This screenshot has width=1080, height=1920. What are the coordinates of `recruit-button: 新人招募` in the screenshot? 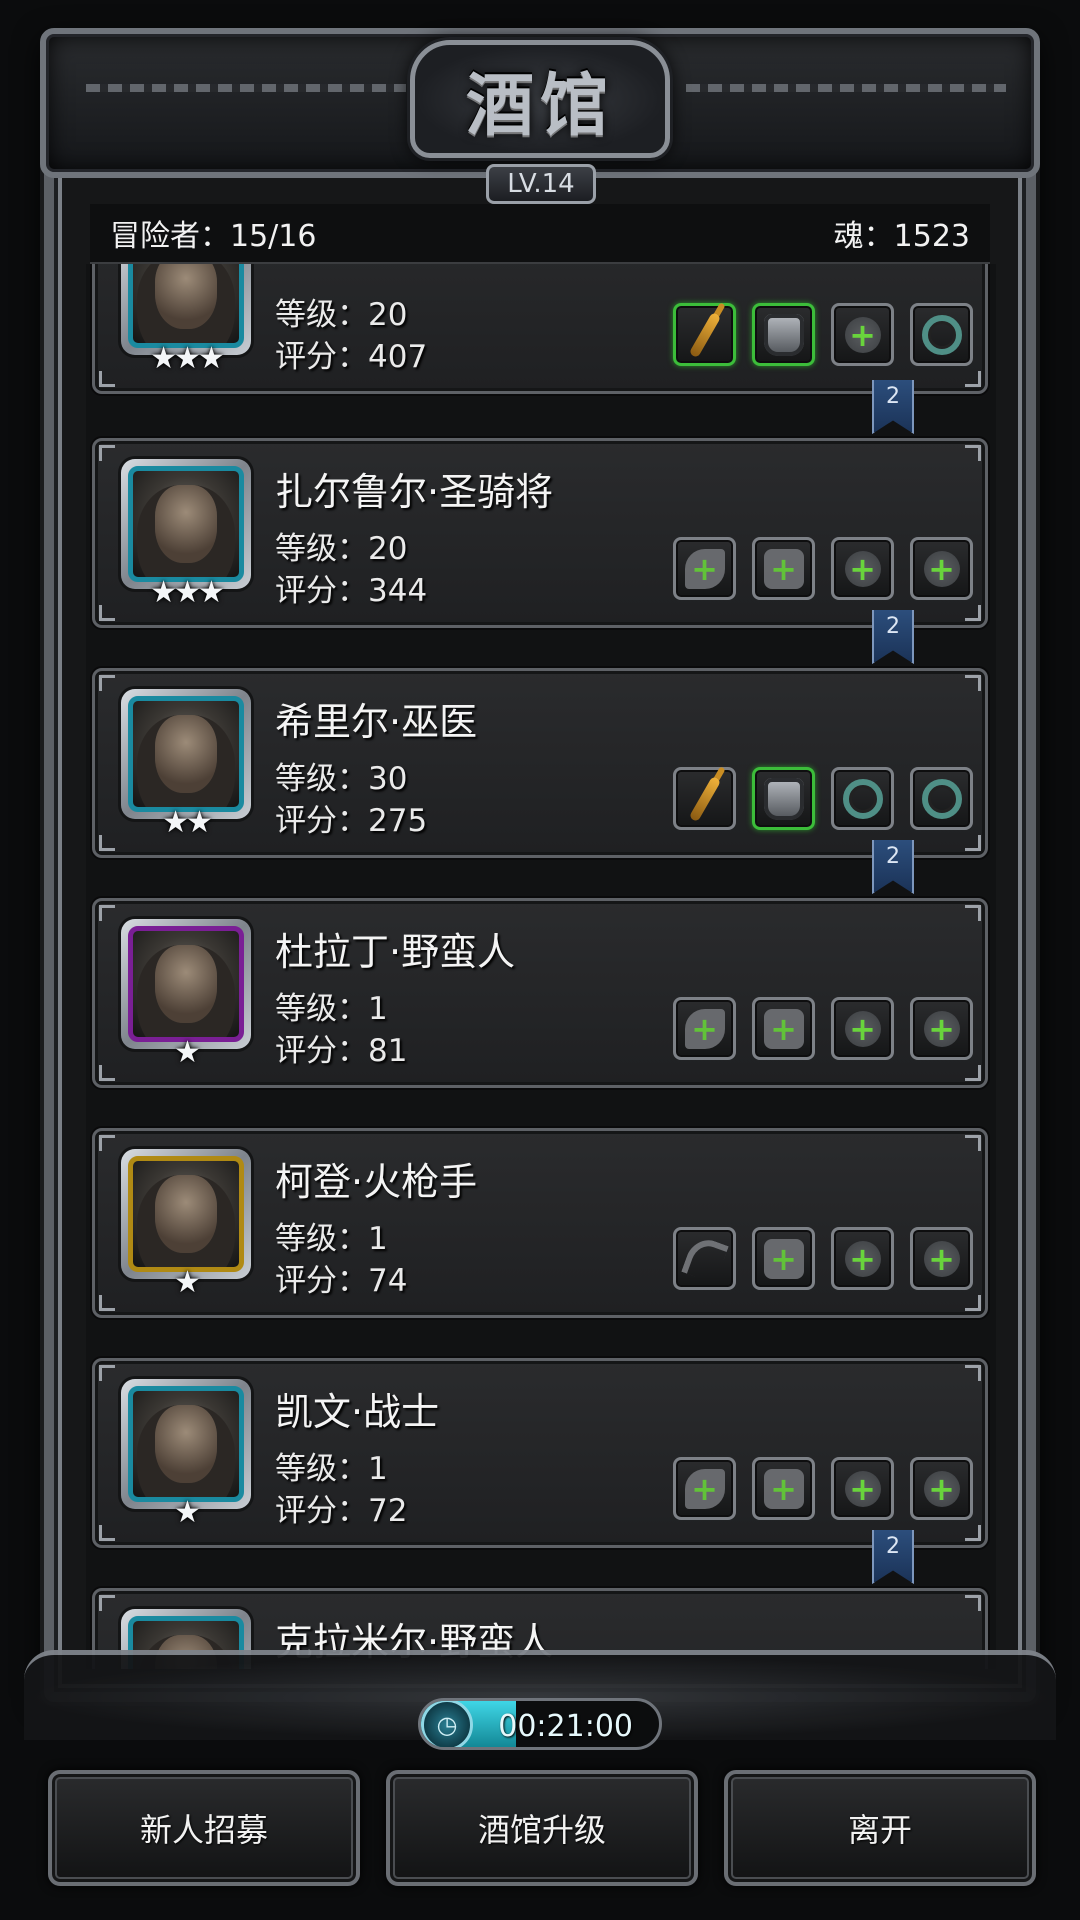 It's located at (204, 1828).